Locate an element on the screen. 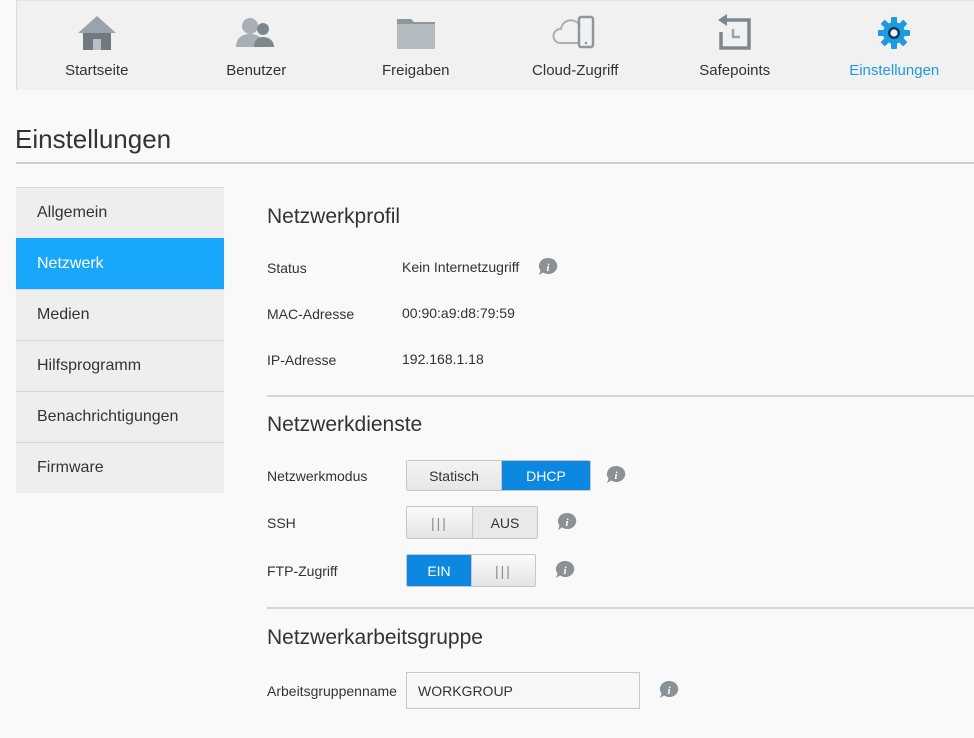 The image size is (974, 738). status-value: Kein Internetzugriff is located at coordinates (461, 267).